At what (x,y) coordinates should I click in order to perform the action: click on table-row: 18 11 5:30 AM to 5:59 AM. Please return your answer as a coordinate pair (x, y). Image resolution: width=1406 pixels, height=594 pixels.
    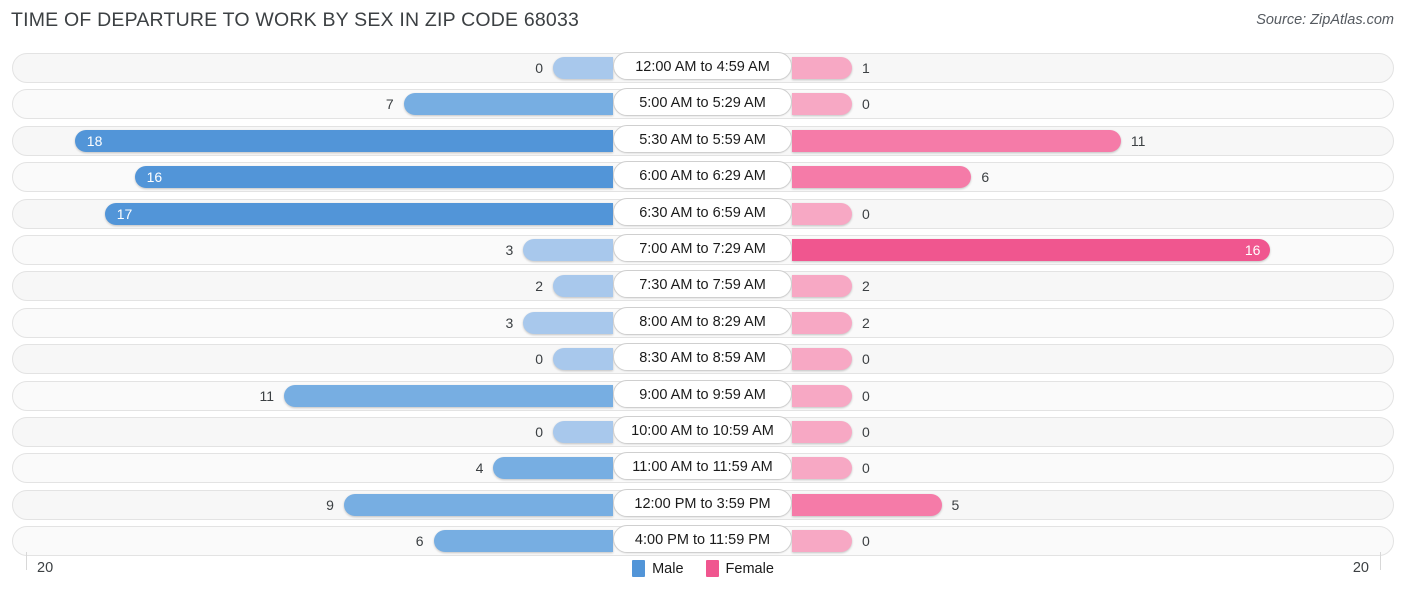
    Looking at the image, I should click on (703, 141).